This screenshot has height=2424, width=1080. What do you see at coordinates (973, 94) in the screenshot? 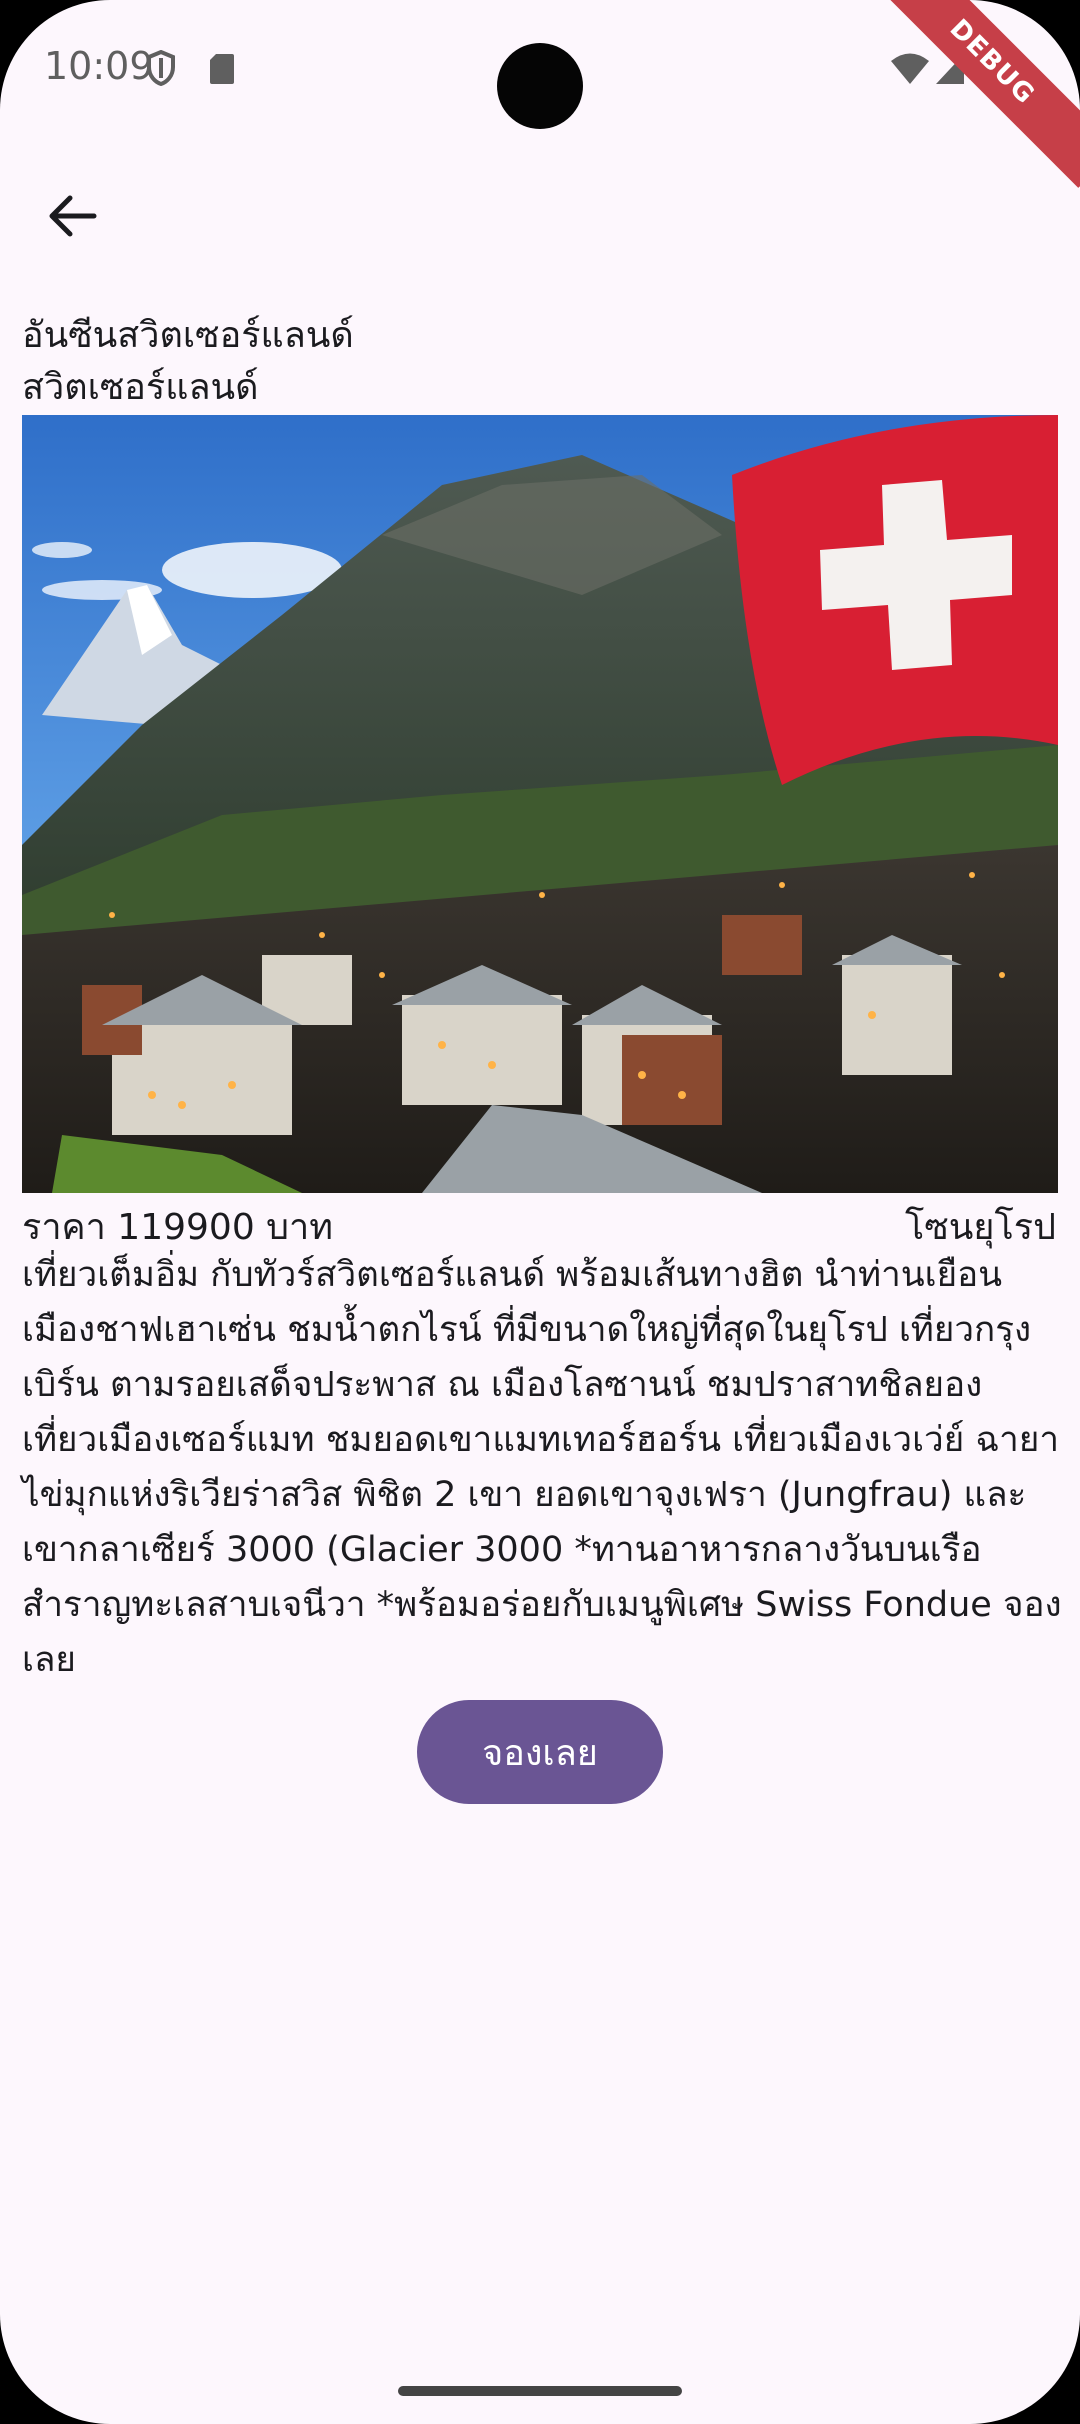
I see `debug-banner: DEBUG` at bounding box center [973, 94].